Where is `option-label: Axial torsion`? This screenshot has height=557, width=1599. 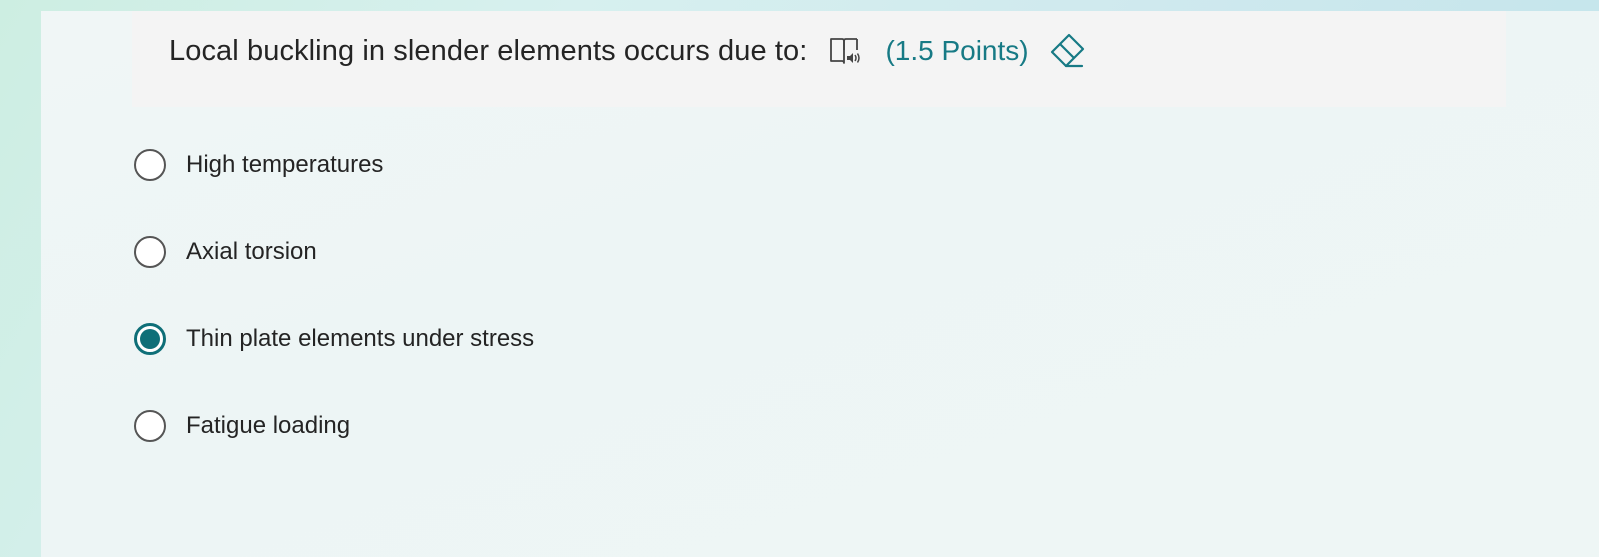
option-label: Axial torsion is located at coordinates (251, 251).